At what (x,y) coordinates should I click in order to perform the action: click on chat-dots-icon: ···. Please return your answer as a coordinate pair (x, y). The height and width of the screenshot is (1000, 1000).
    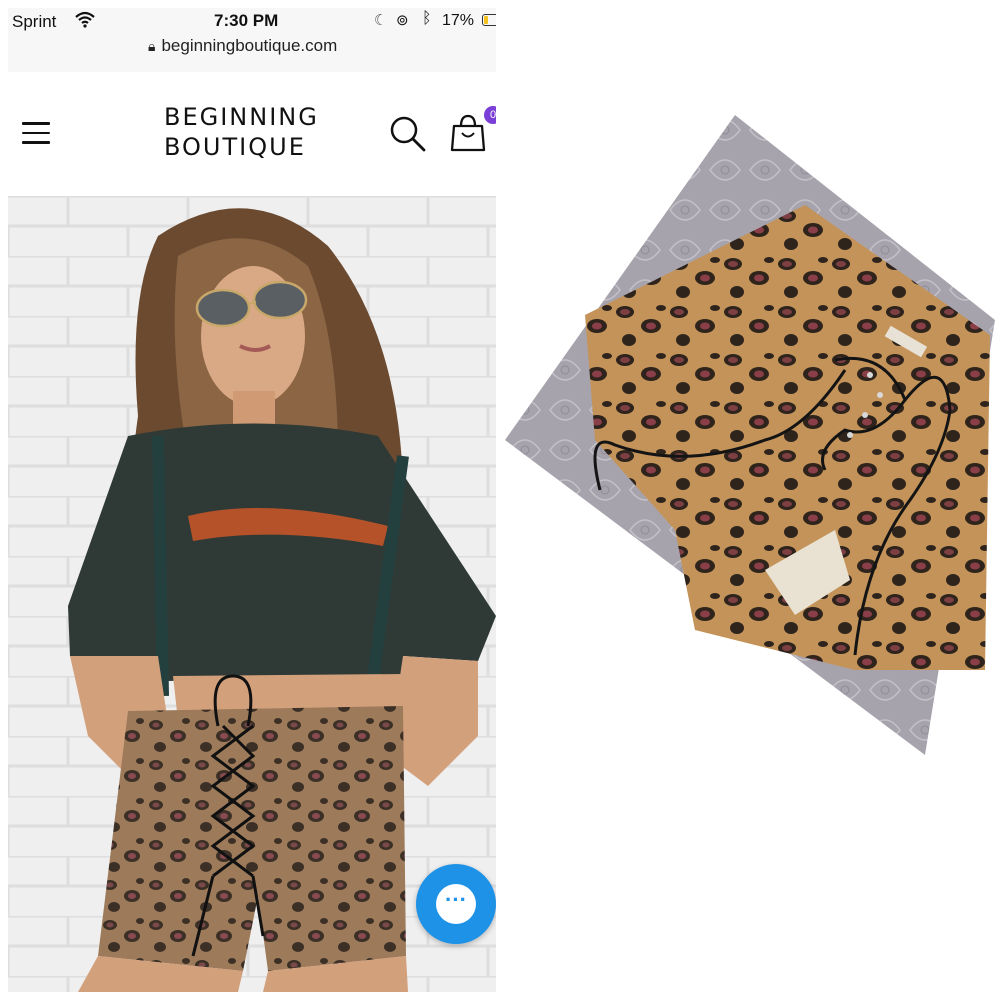
    Looking at the image, I should click on (456, 904).